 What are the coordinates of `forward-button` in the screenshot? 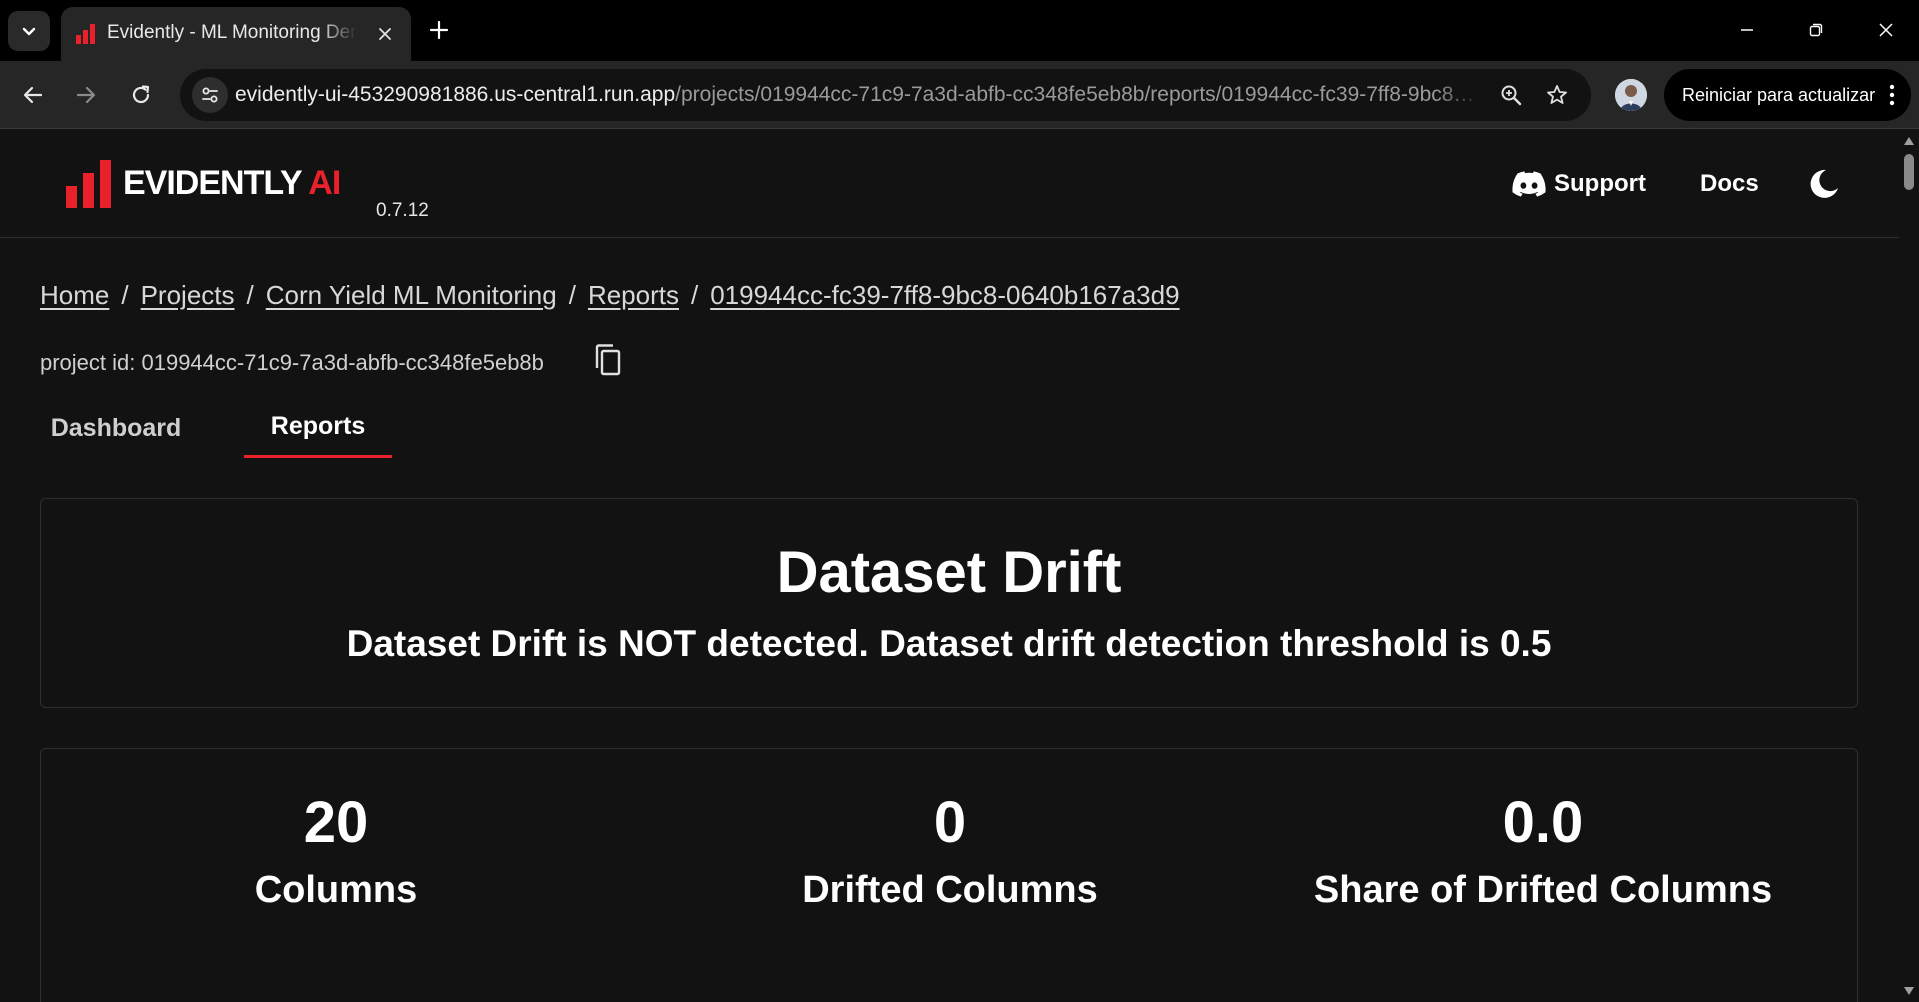 It's located at (86, 95).